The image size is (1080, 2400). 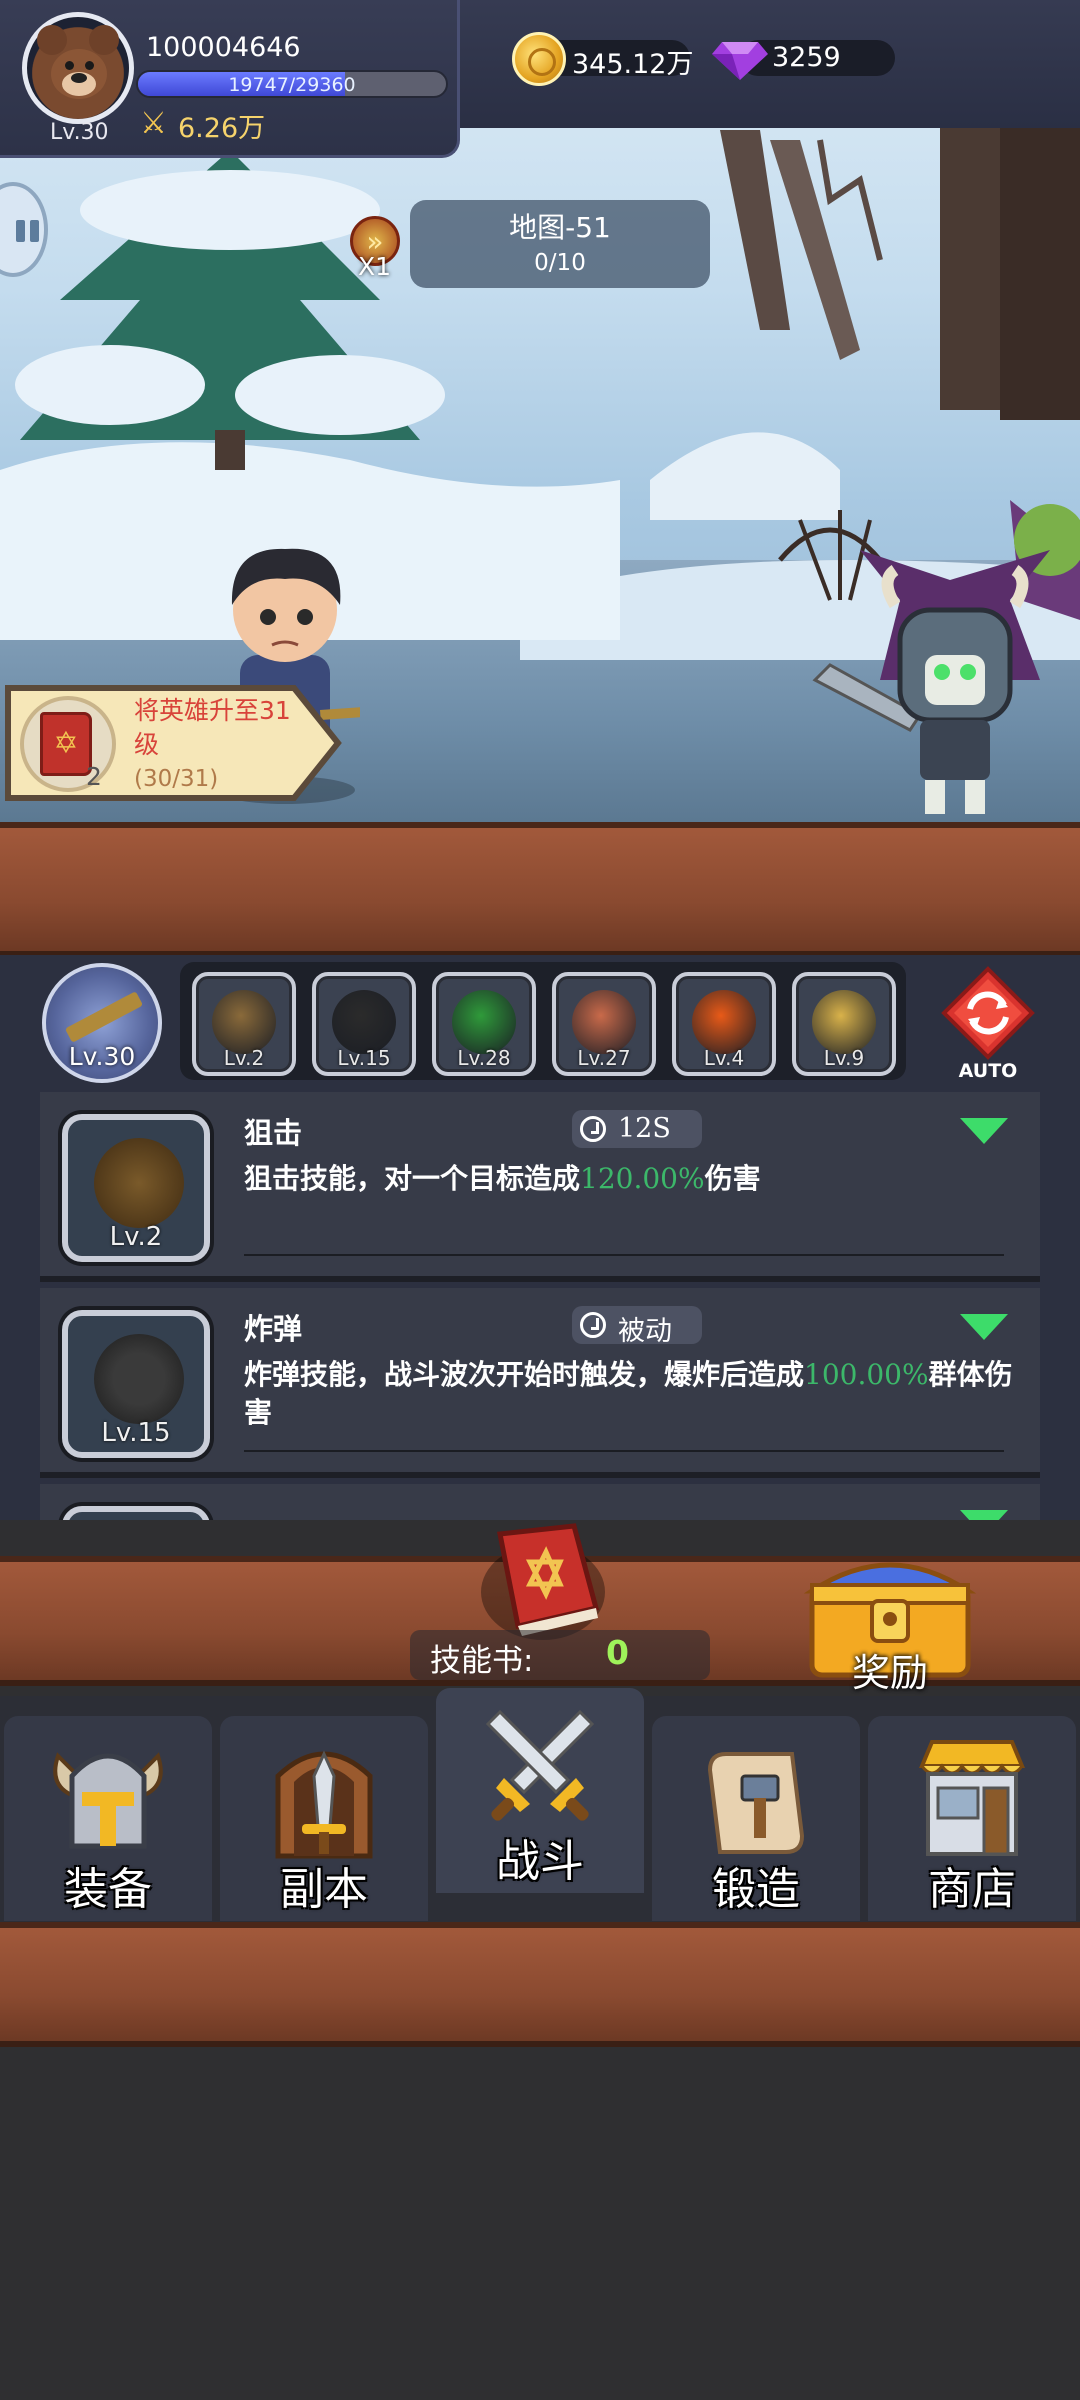 What do you see at coordinates (756, 1889) in the screenshot?
I see `nav-label: 锻造` at bounding box center [756, 1889].